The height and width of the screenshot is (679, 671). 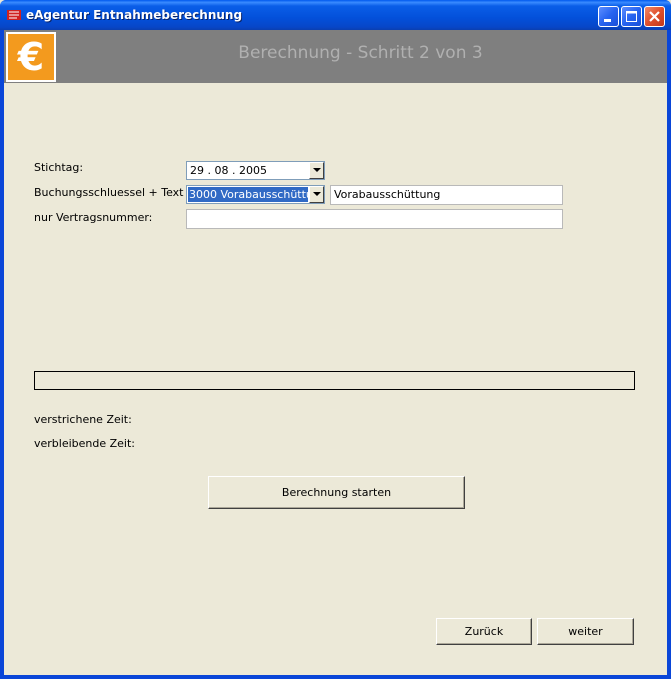 I want to click on vertrag-input, so click(x=374, y=219).